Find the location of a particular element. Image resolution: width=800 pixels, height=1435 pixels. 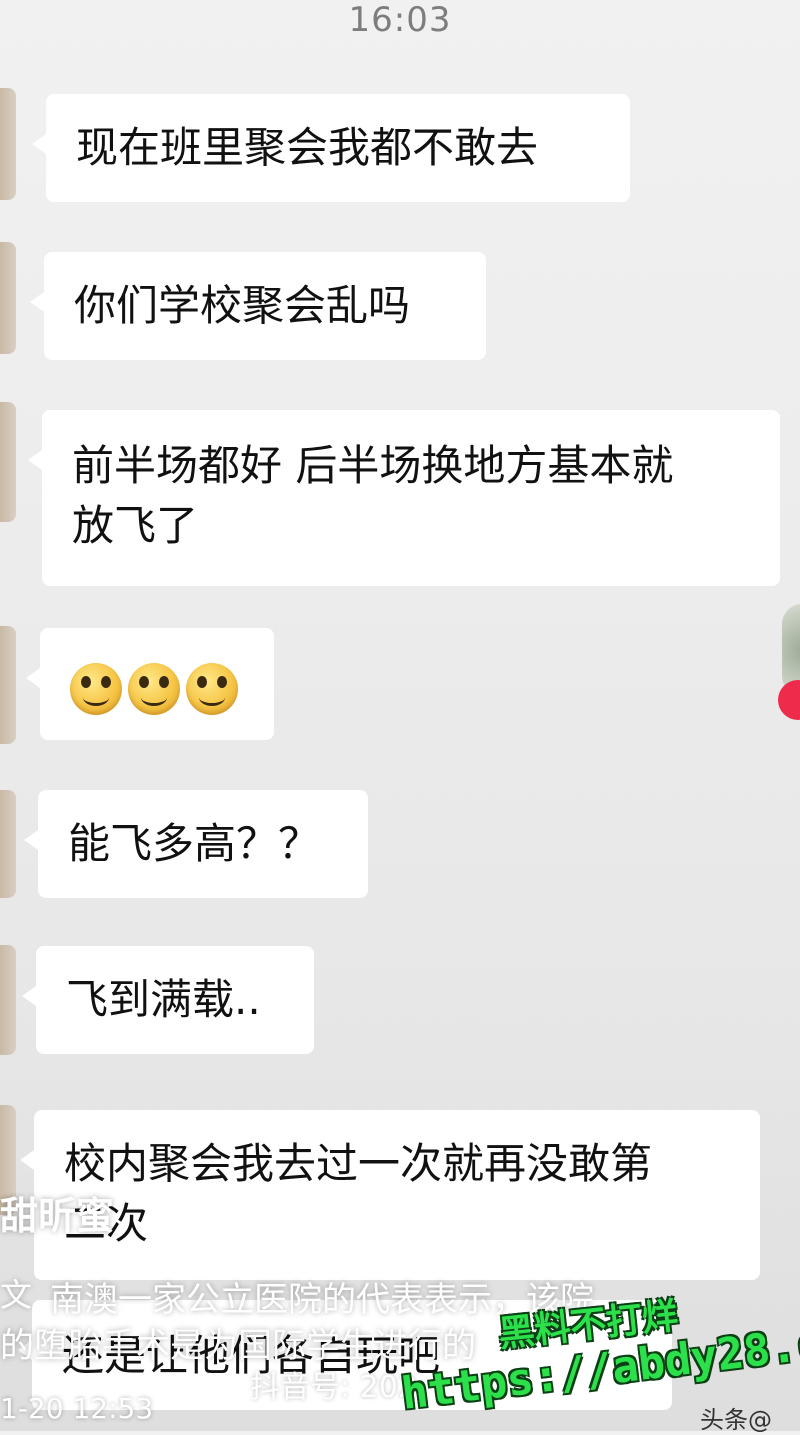

chat-message-text: 现在班里聚会我都不敢去 is located at coordinates (307, 147).